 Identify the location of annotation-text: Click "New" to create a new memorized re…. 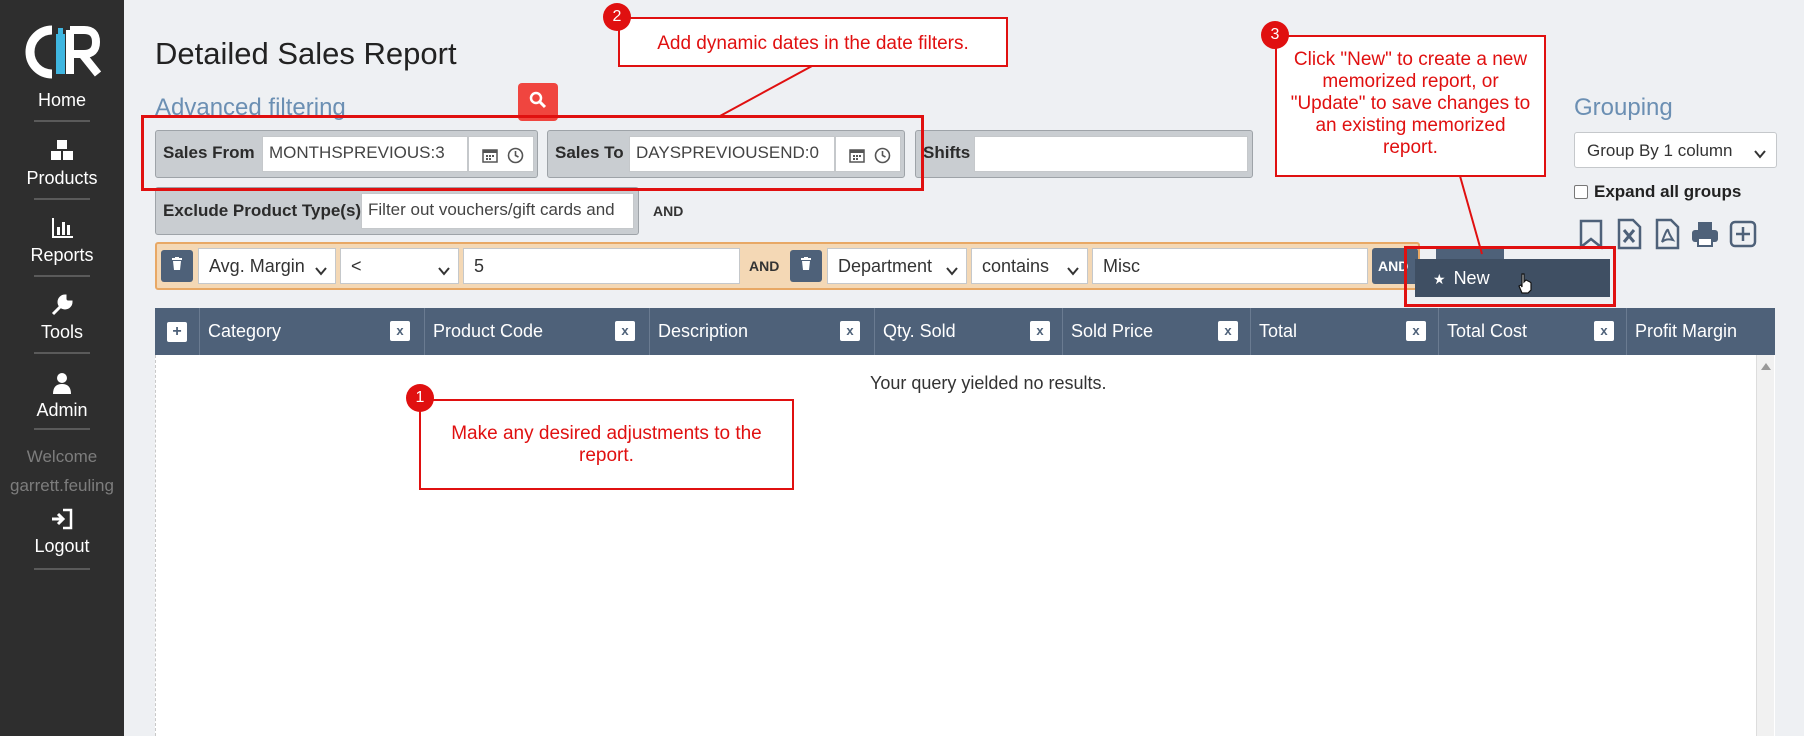
(1410, 103).